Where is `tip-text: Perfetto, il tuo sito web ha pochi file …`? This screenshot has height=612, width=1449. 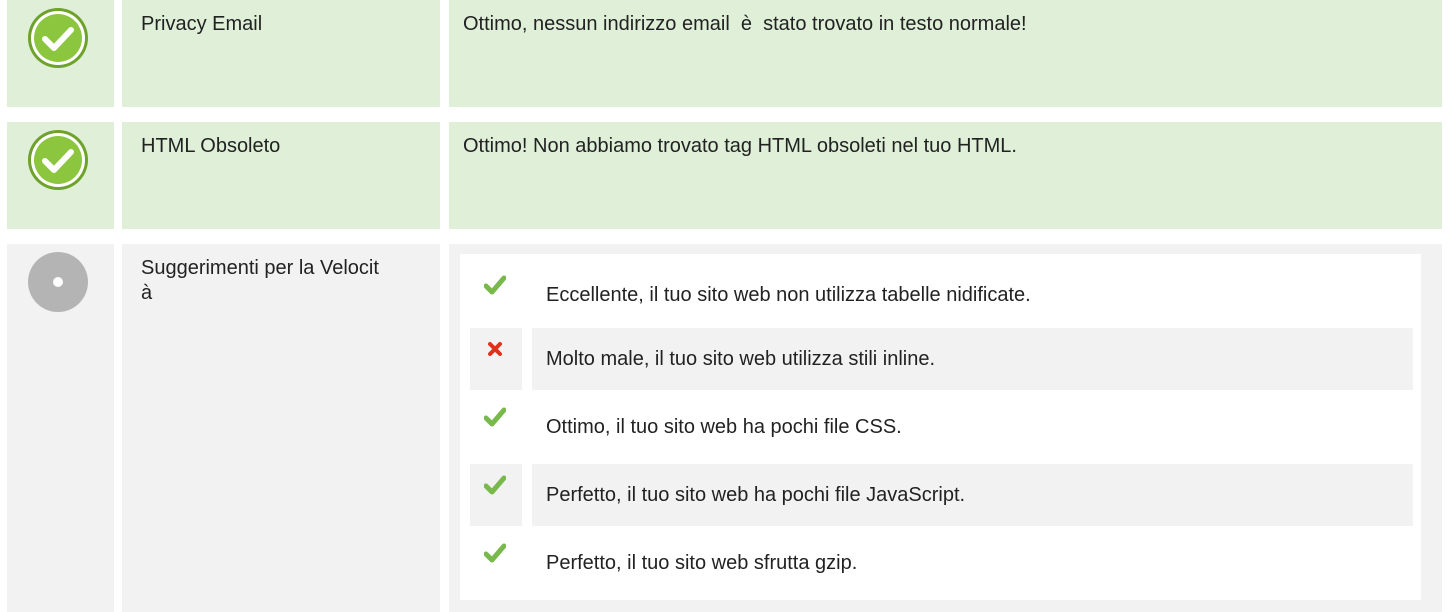 tip-text: Perfetto, il tuo sito web ha pochi file … is located at coordinates (972, 495).